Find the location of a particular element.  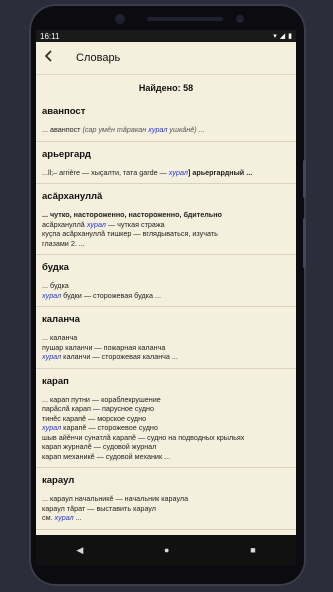

entry-headword: арьергард is located at coordinates (66, 154).